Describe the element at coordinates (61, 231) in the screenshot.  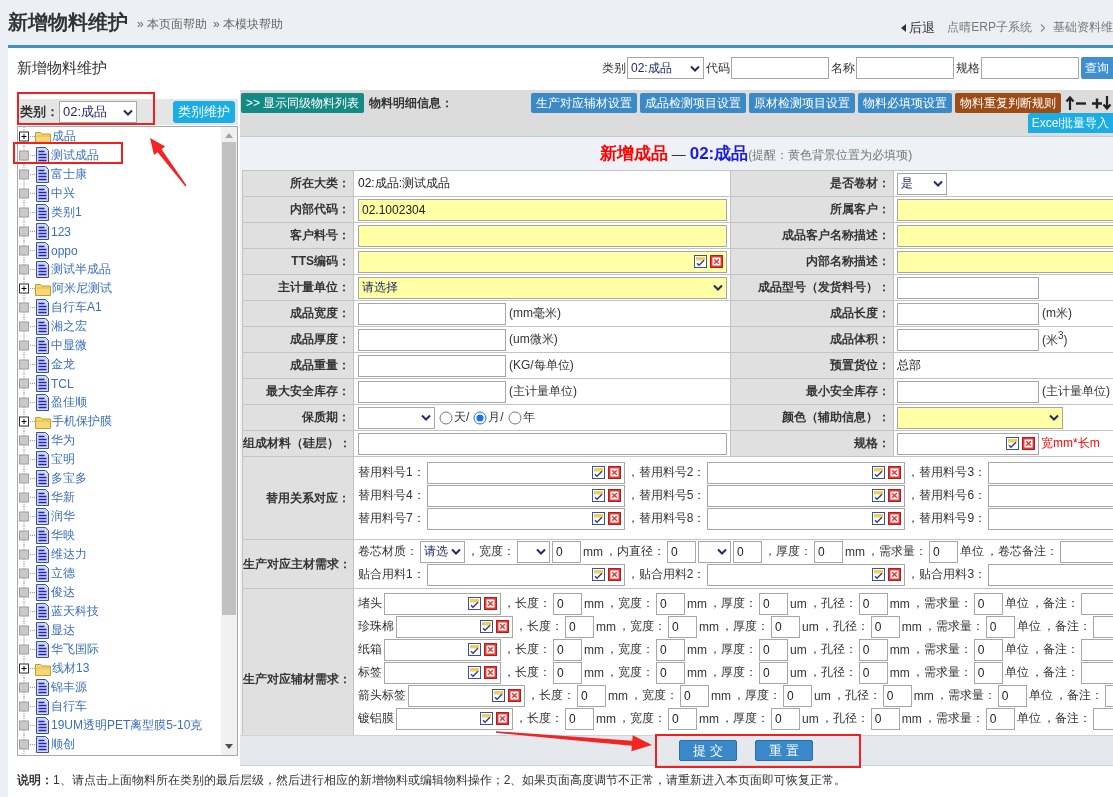
I see `tree-item: 123` at that location.